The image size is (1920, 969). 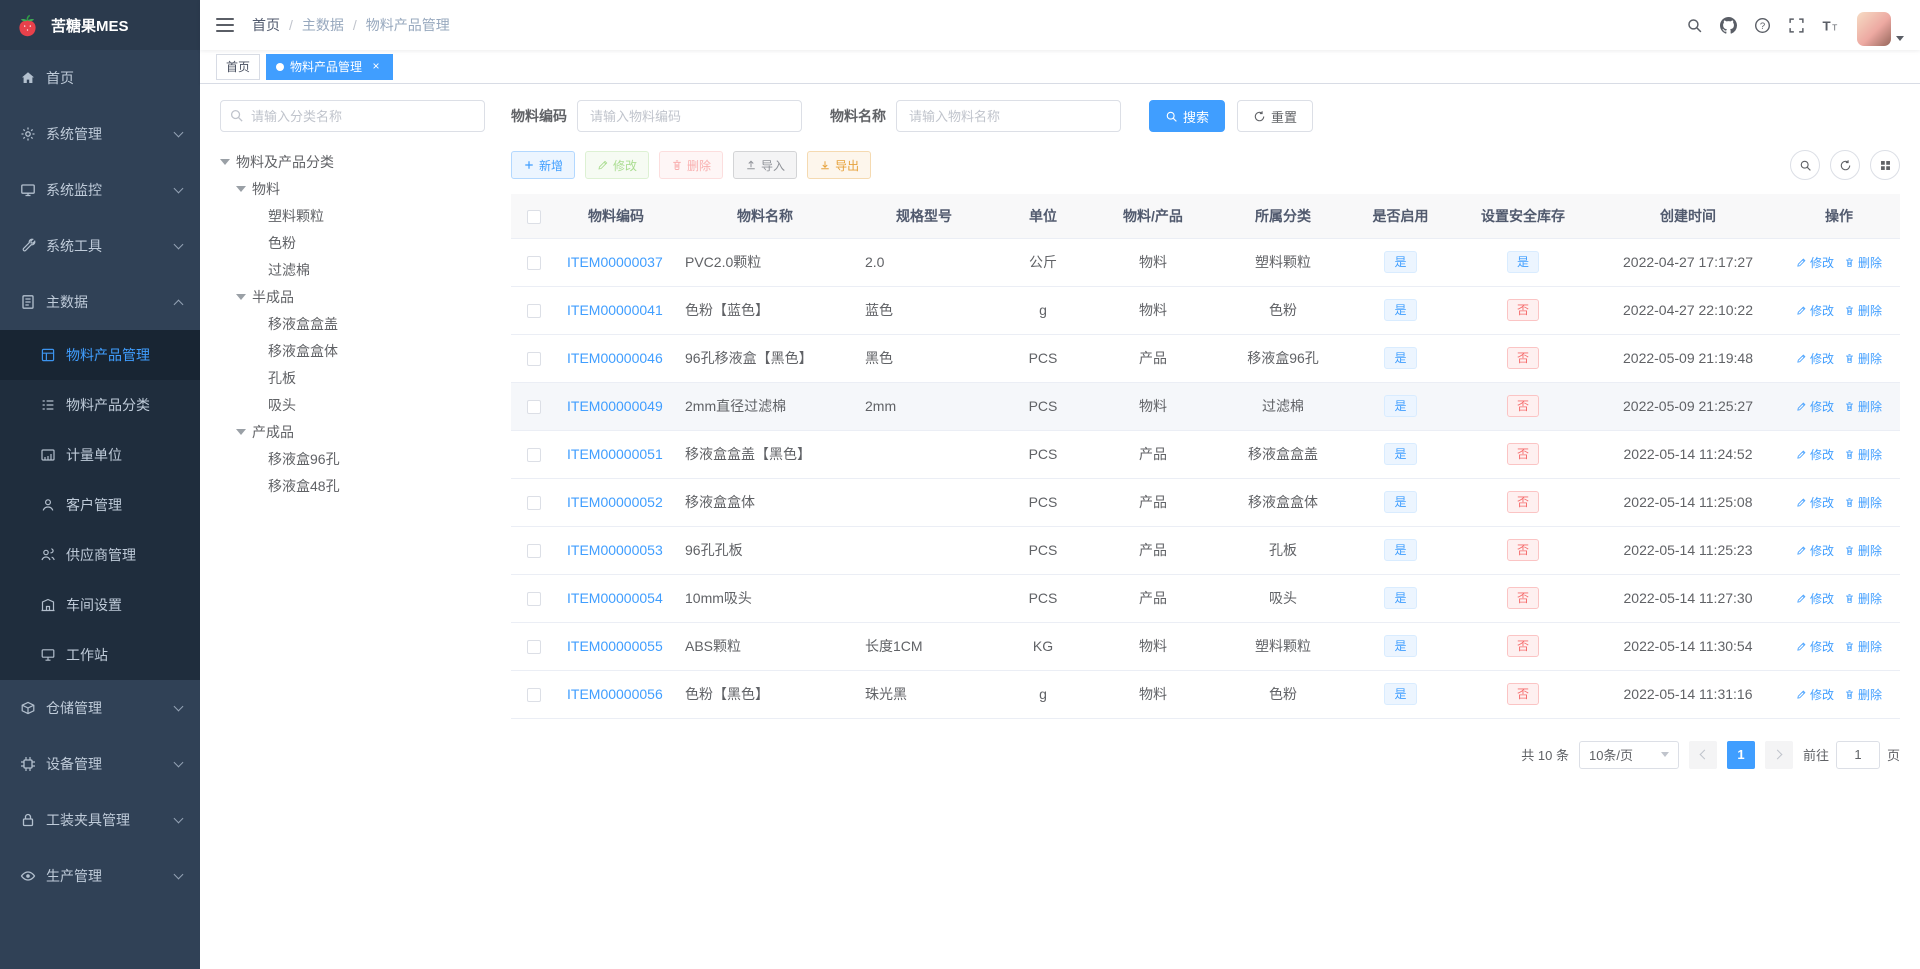 What do you see at coordinates (225, 25) in the screenshot?
I see `hamburger-icon` at bounding box center [225, 25].